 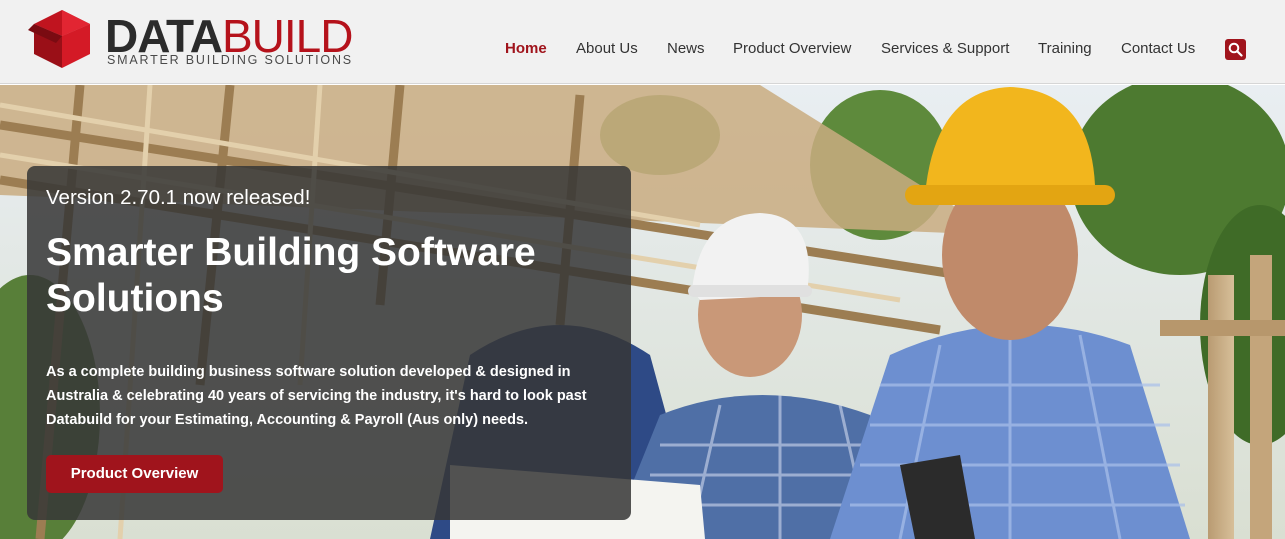 I want to click on nav-item-training: Training, so click(x=1065, y=49).